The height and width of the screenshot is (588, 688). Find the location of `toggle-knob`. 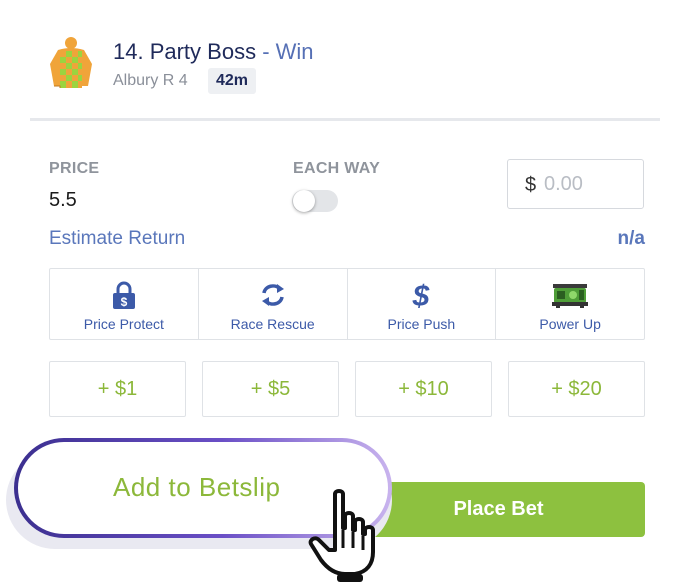

toggle-knob is located at coordinates (304, 201).